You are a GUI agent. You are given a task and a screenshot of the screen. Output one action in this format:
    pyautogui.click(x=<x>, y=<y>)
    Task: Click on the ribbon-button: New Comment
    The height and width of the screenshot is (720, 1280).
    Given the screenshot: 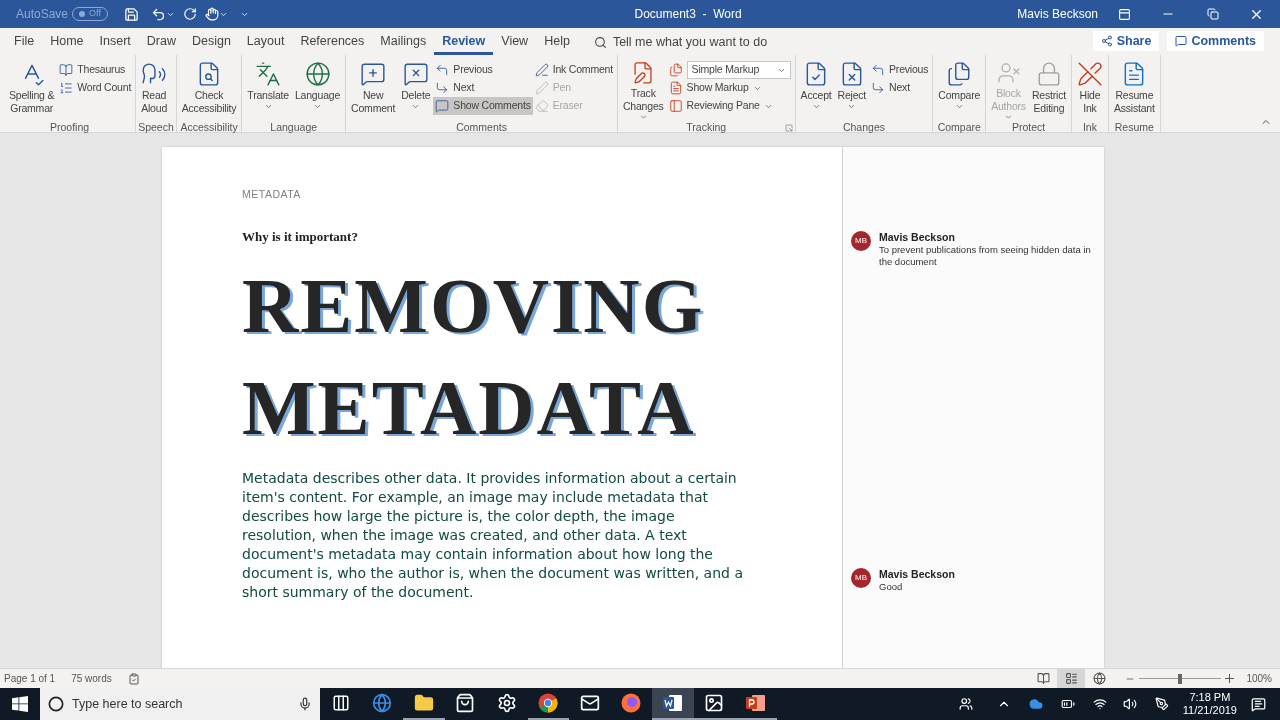 What is the action you would take?
    pyautogui.click(x=373, y=89)
    